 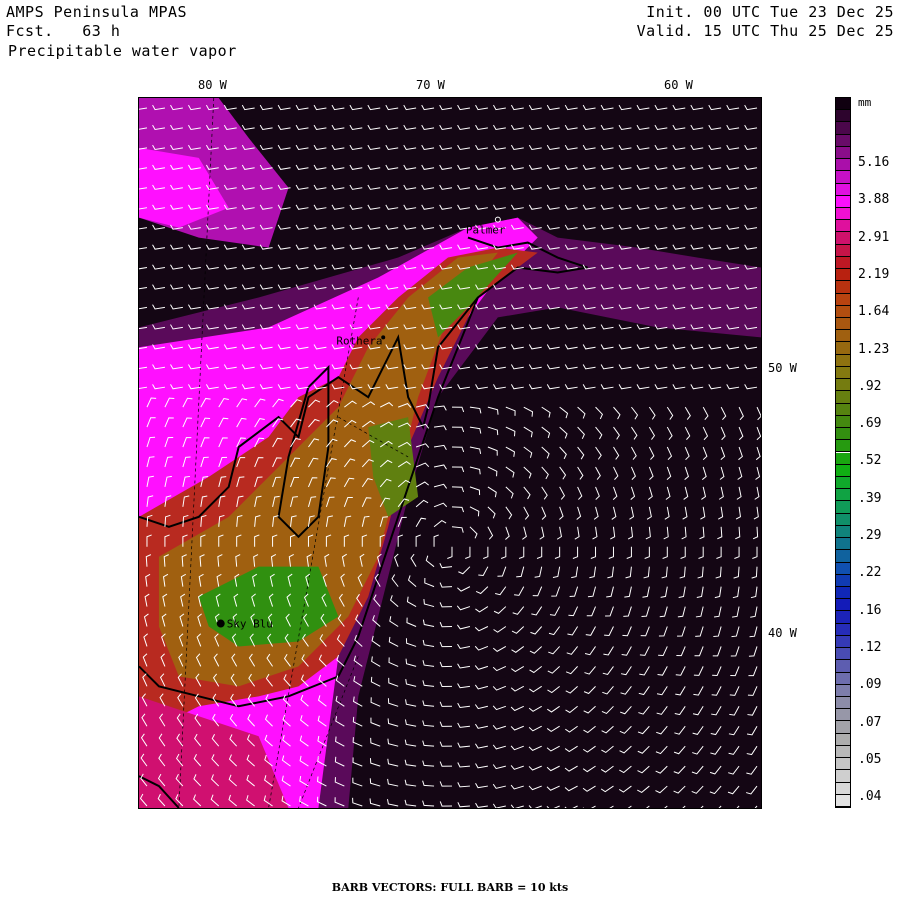 I want to click on barb-legend: BARB VECTORS: FULL BARB = 10 kts, so click(x=450, y=887).